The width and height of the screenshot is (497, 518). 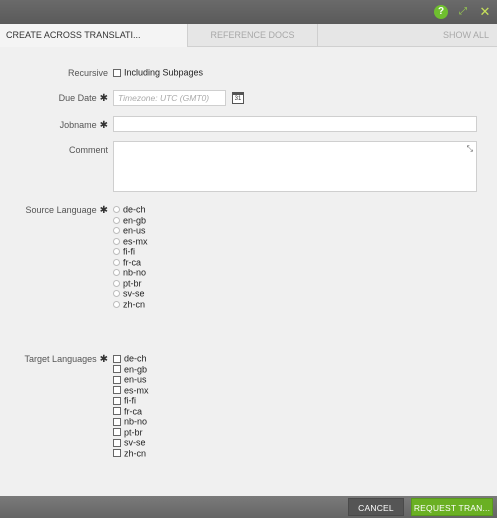 What do you see at coordinates (407, 35) in the screenshot?
I see `tab-show-all: SHOW ALL` at bounding box center [407, 35].